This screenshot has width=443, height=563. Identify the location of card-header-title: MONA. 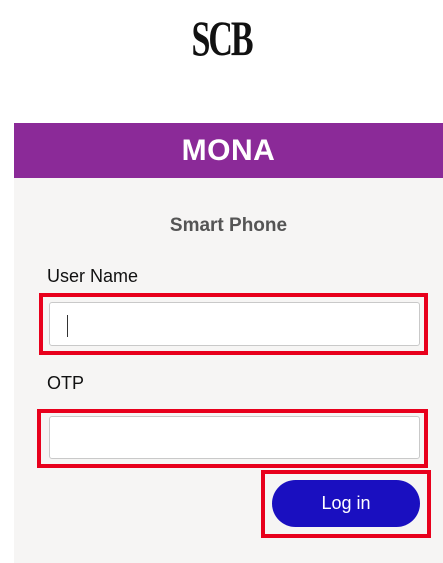
(228, 150).